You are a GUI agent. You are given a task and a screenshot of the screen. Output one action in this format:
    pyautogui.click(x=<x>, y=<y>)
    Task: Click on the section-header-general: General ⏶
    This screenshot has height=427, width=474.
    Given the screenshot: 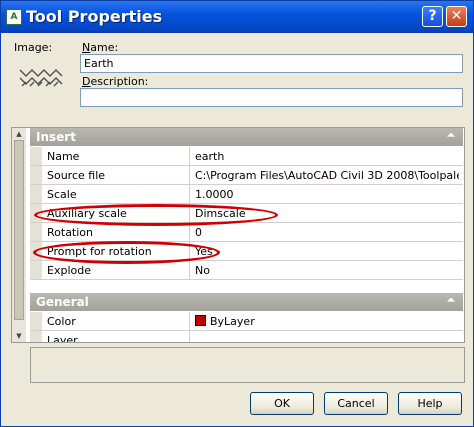 What is the action you would take?
    pyautogui.click(x=246, y=302)
    